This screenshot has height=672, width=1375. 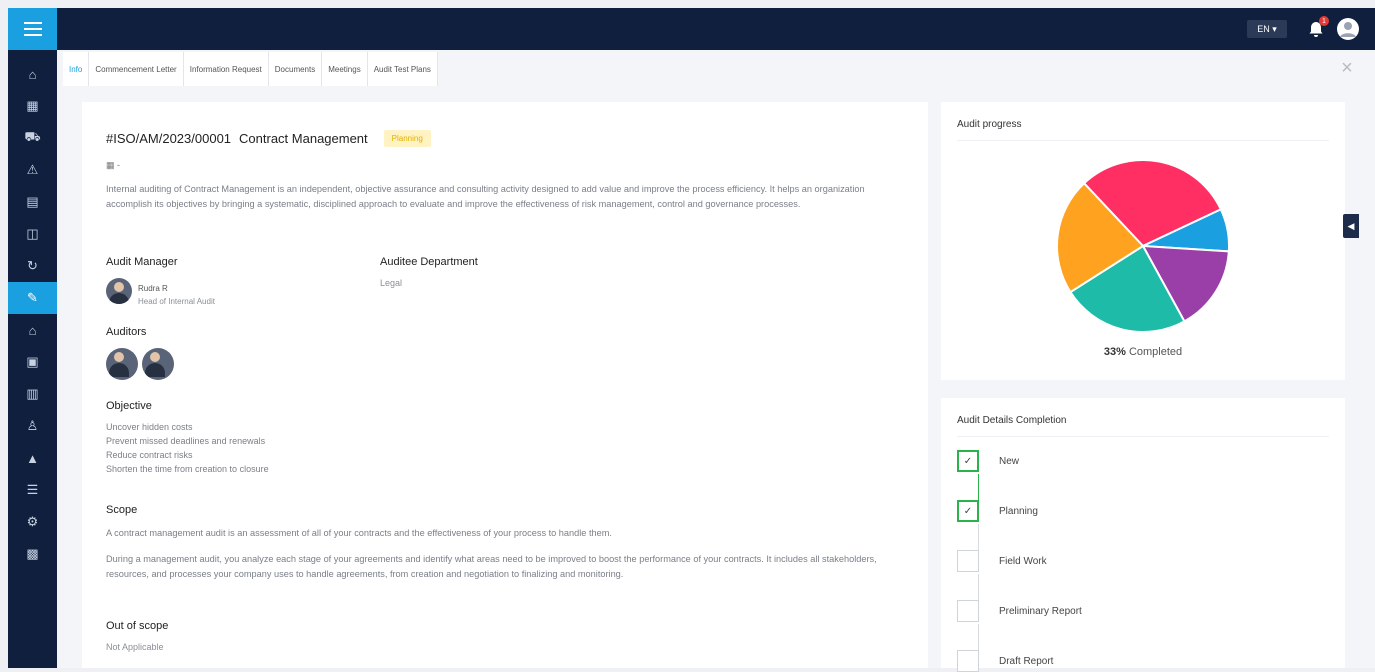 I want to click on audit-manager-label: Audit Manager, so click(x=142, y=262).